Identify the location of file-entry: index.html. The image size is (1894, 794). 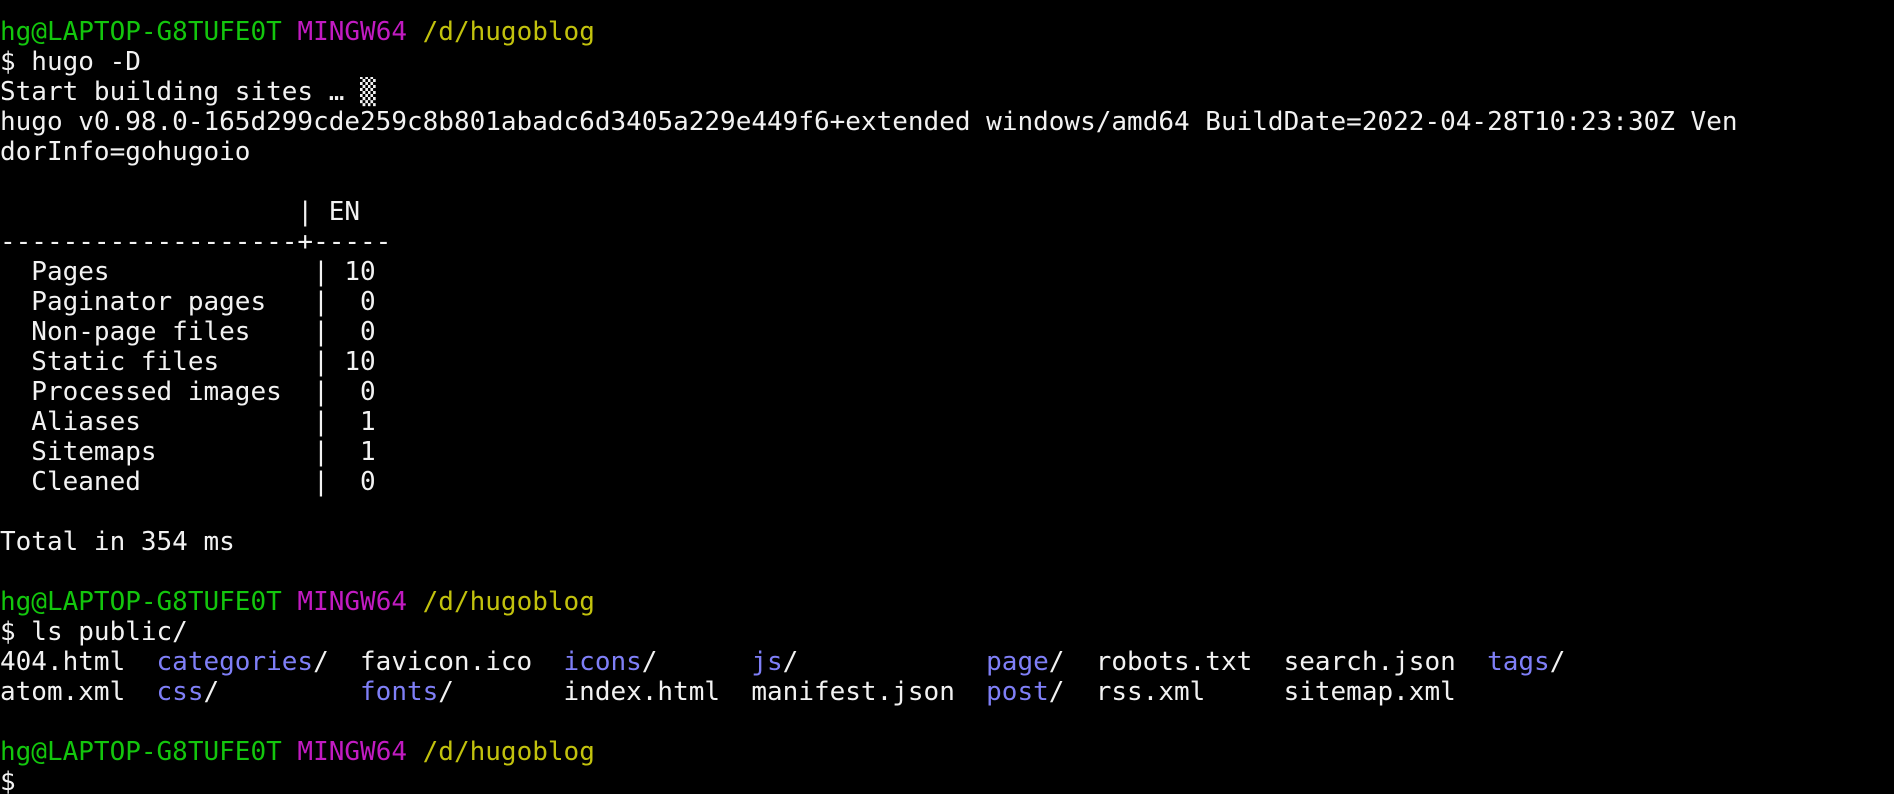
(642, 692).